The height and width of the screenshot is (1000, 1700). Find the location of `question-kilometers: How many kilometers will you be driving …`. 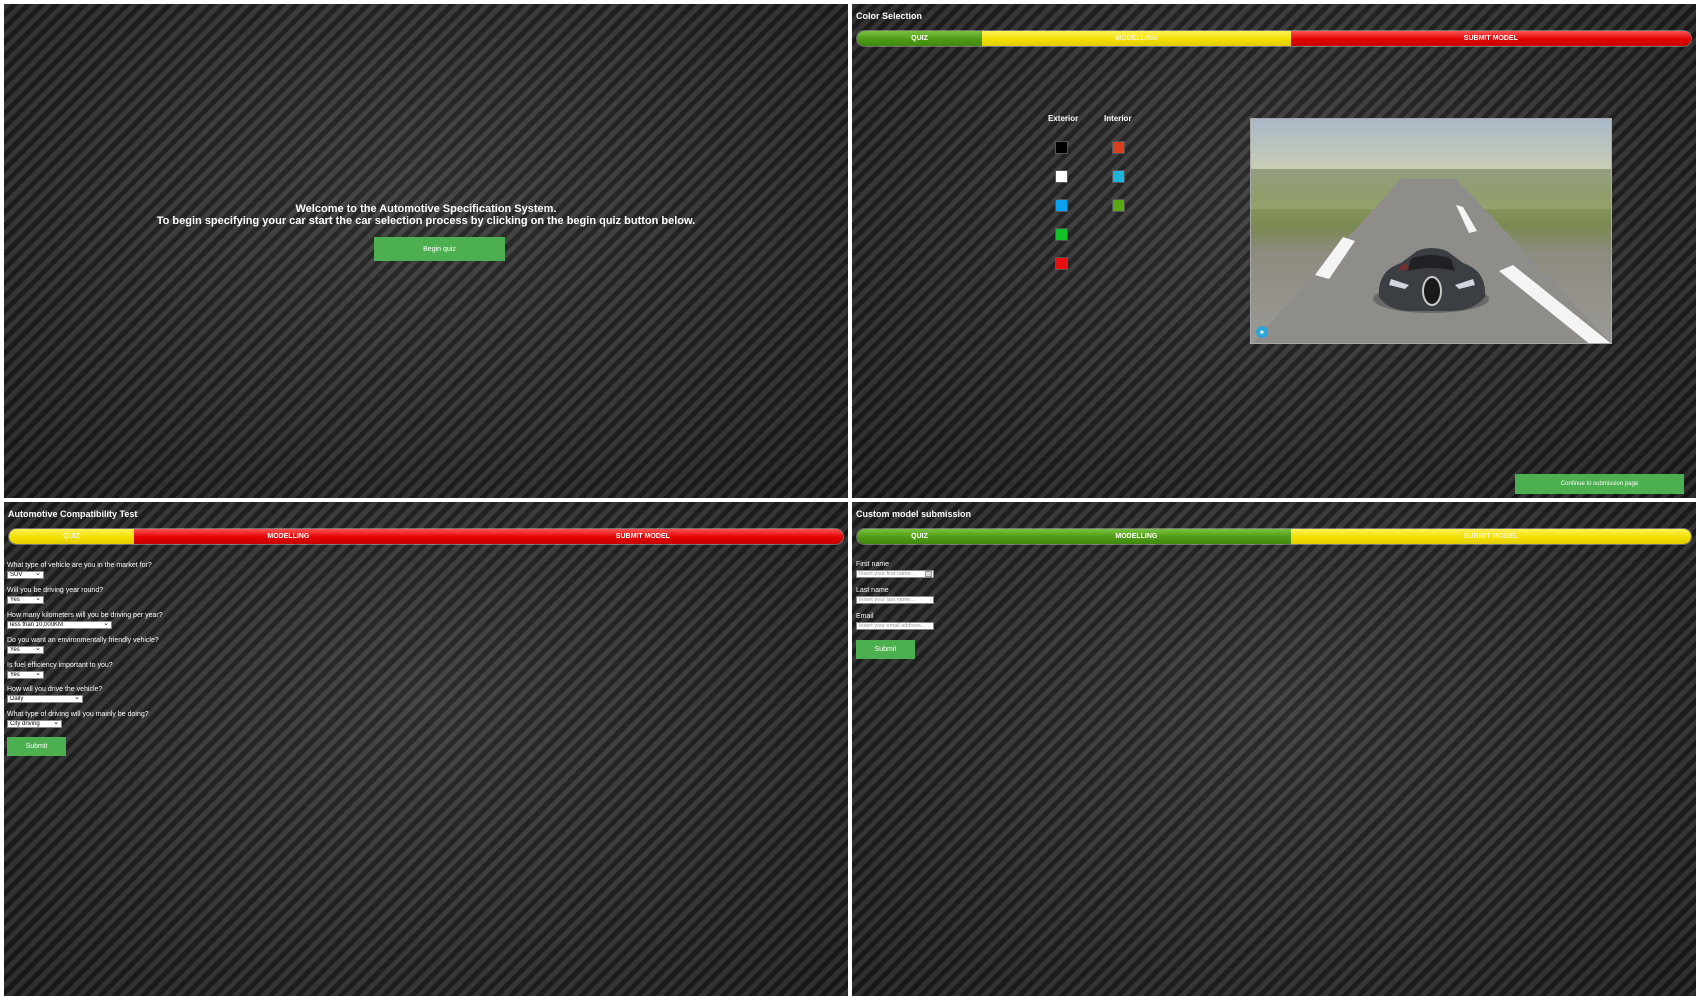

question-kilometers: How many kilometers will you be driving … is located at coordinates (85, 615).